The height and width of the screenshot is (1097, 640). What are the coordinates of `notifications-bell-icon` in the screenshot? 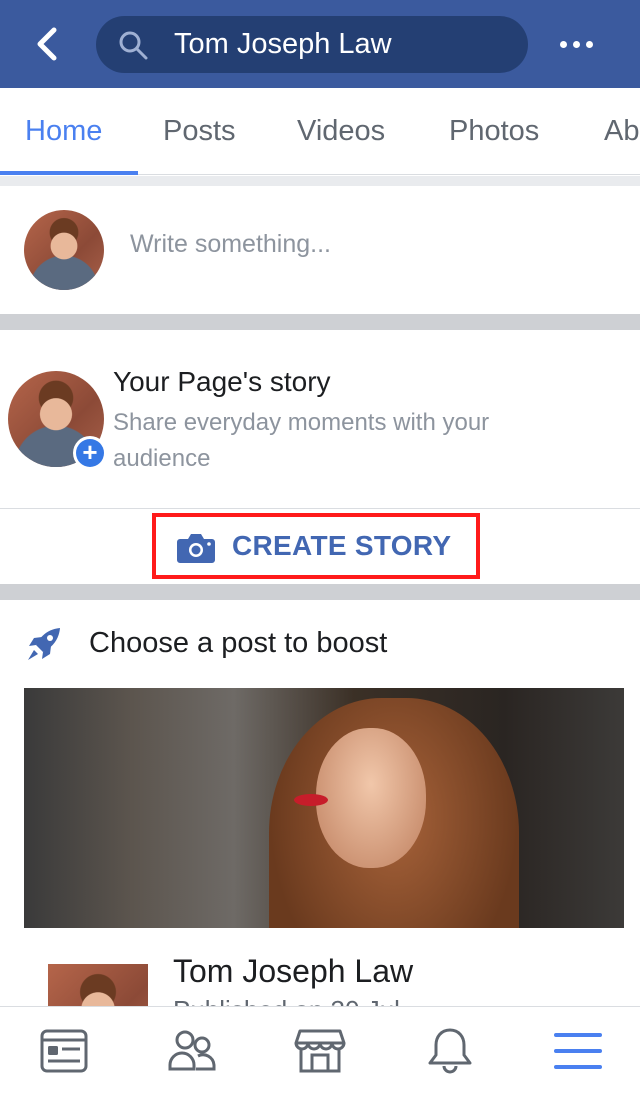 It's located at (450, 1051).